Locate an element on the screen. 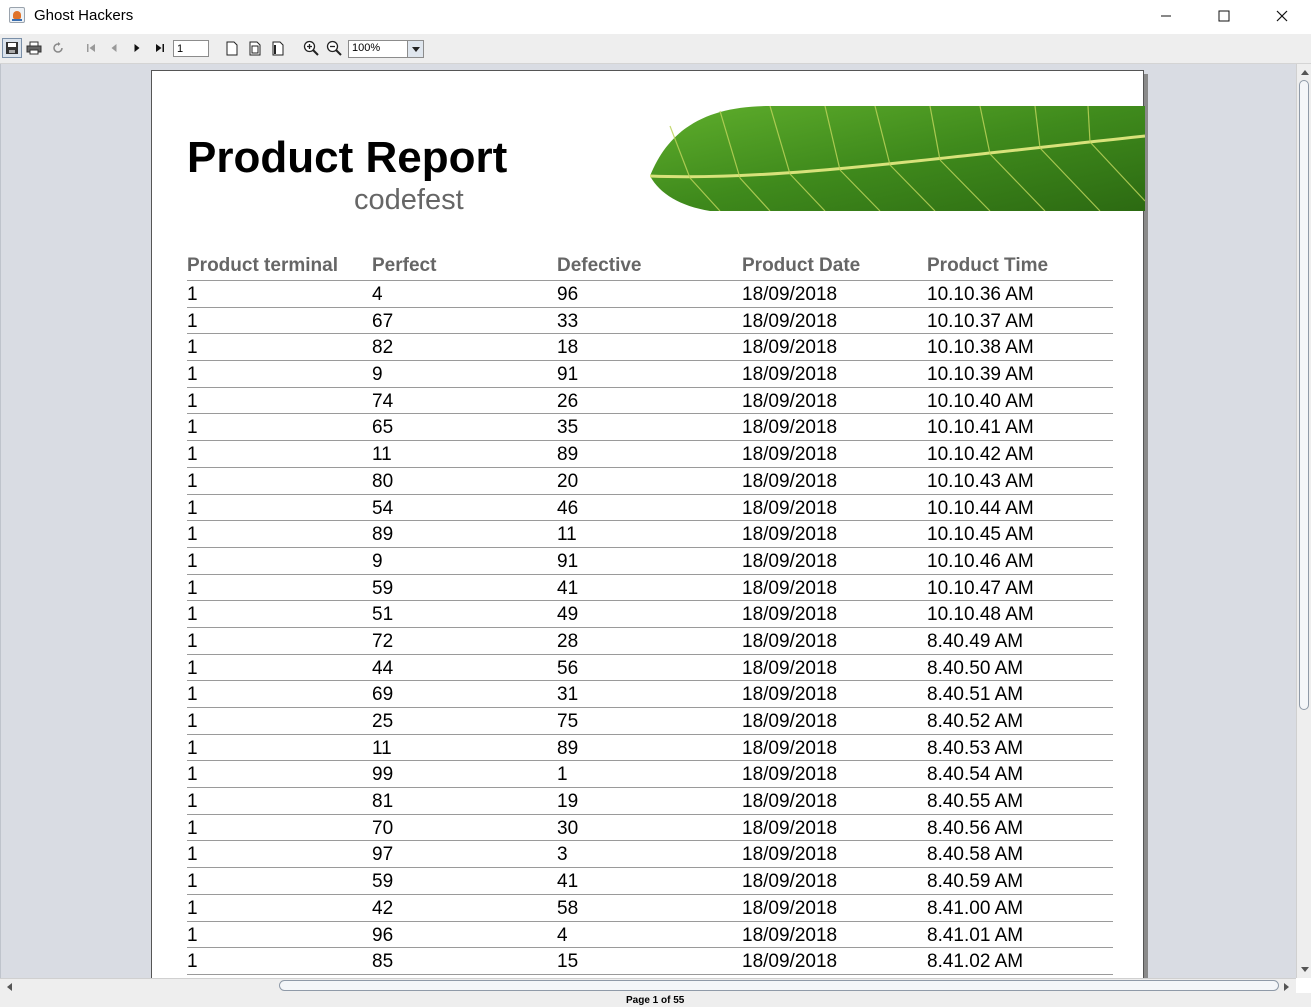 The width and height of the screenshot is (1311, 1007). page-status: Page 1 of 55 is located at coordinates (655, 1000).